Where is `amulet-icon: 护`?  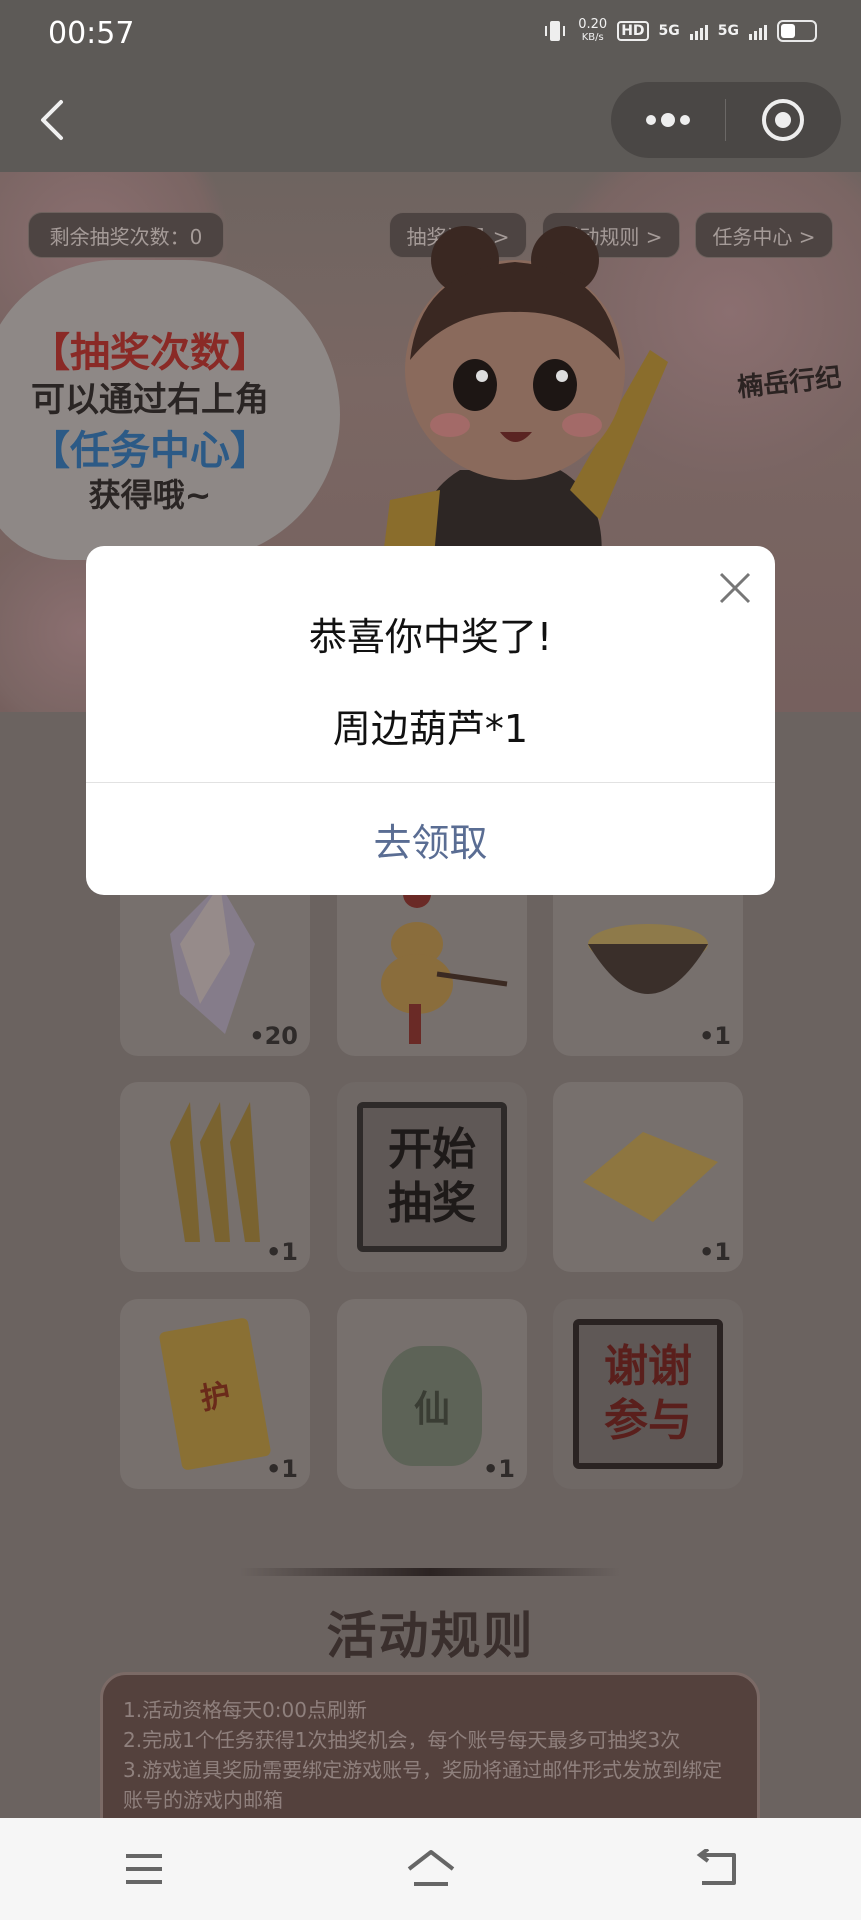 amulet-icon: 护 is located at coordinates (215, 1397).